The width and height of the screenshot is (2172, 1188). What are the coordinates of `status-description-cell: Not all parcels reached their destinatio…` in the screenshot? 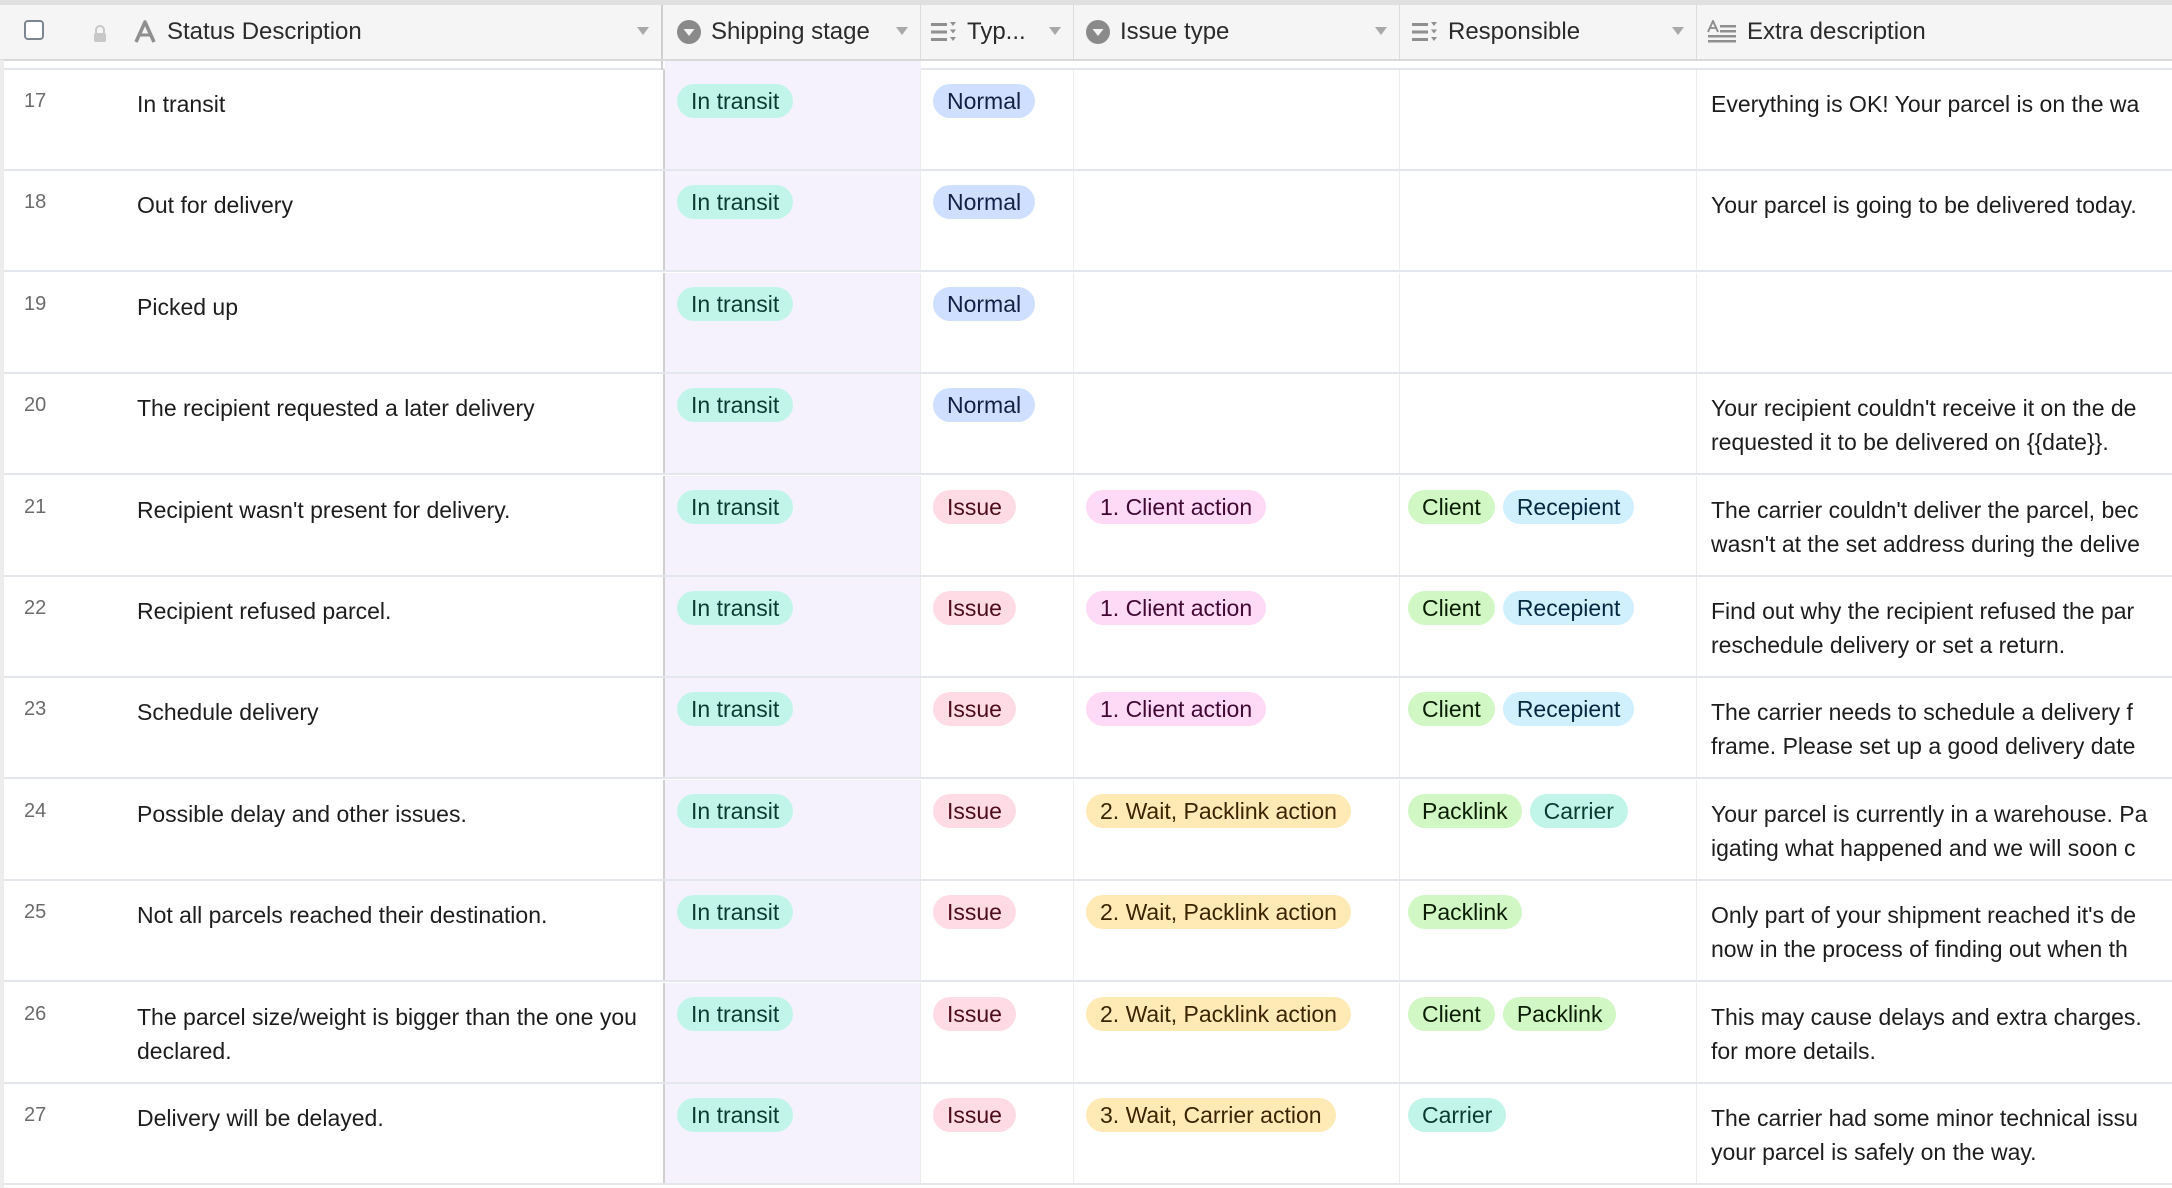 It's located at (401, 931).